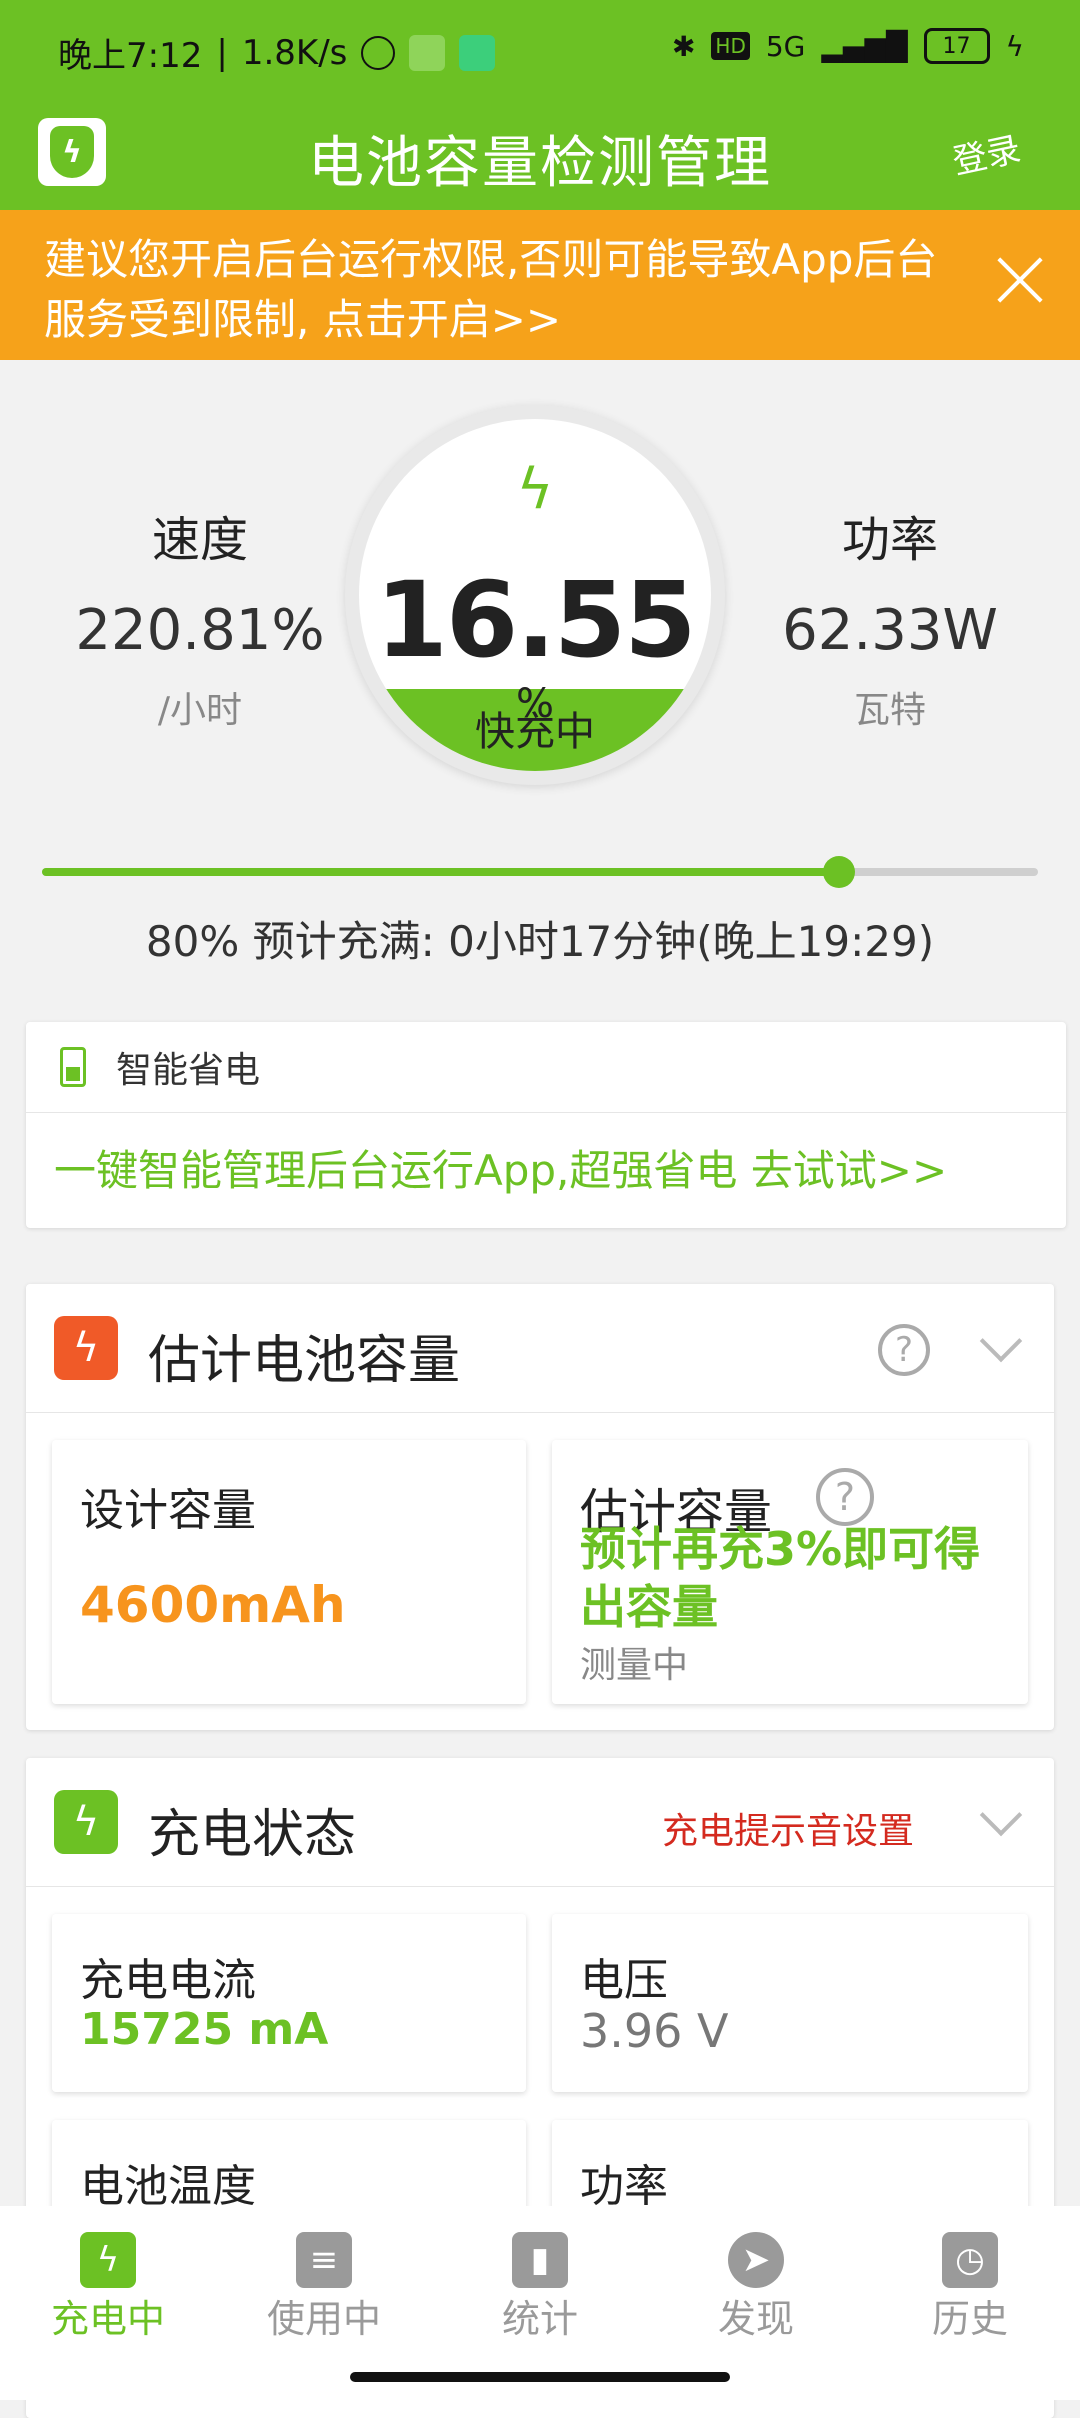  I want to click on bar-chart-icon: ▮, so click(540, 2260).